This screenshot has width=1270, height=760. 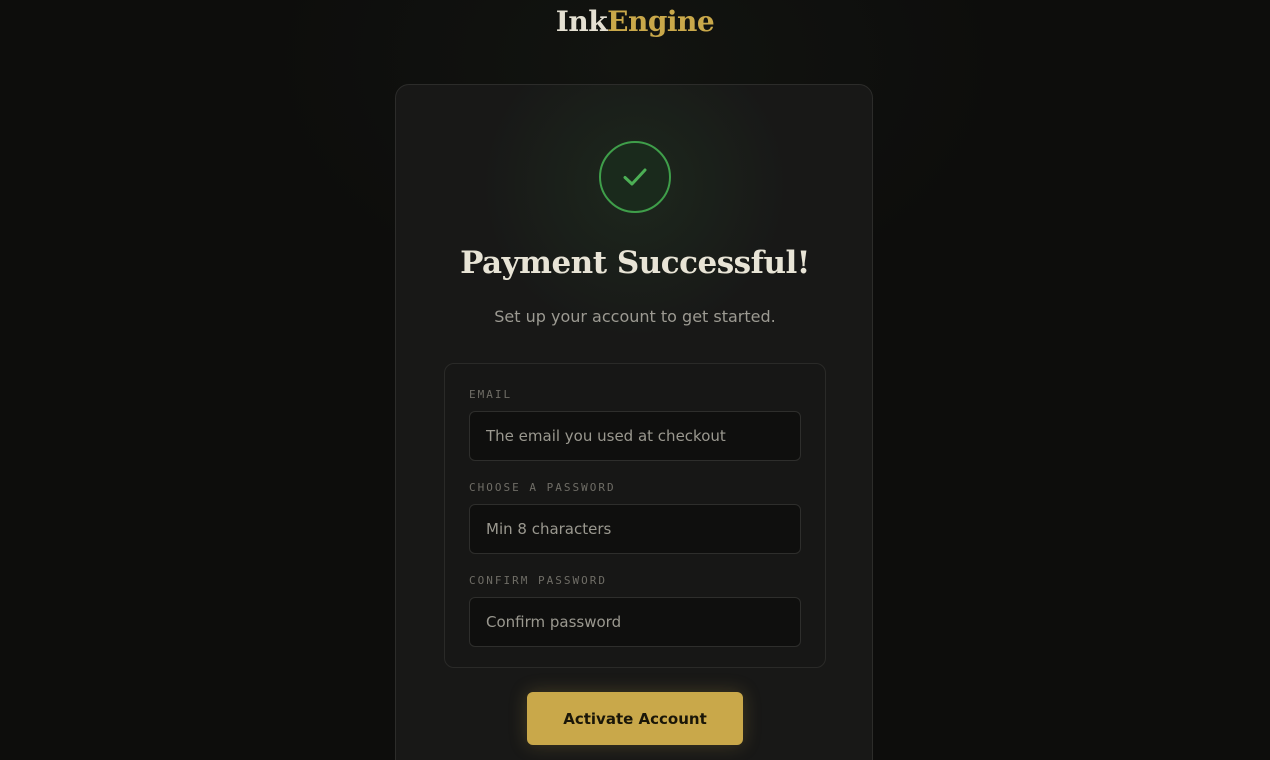 I want to click on page-subtitle: Set up your account to get started., so click(x=635, y=316).